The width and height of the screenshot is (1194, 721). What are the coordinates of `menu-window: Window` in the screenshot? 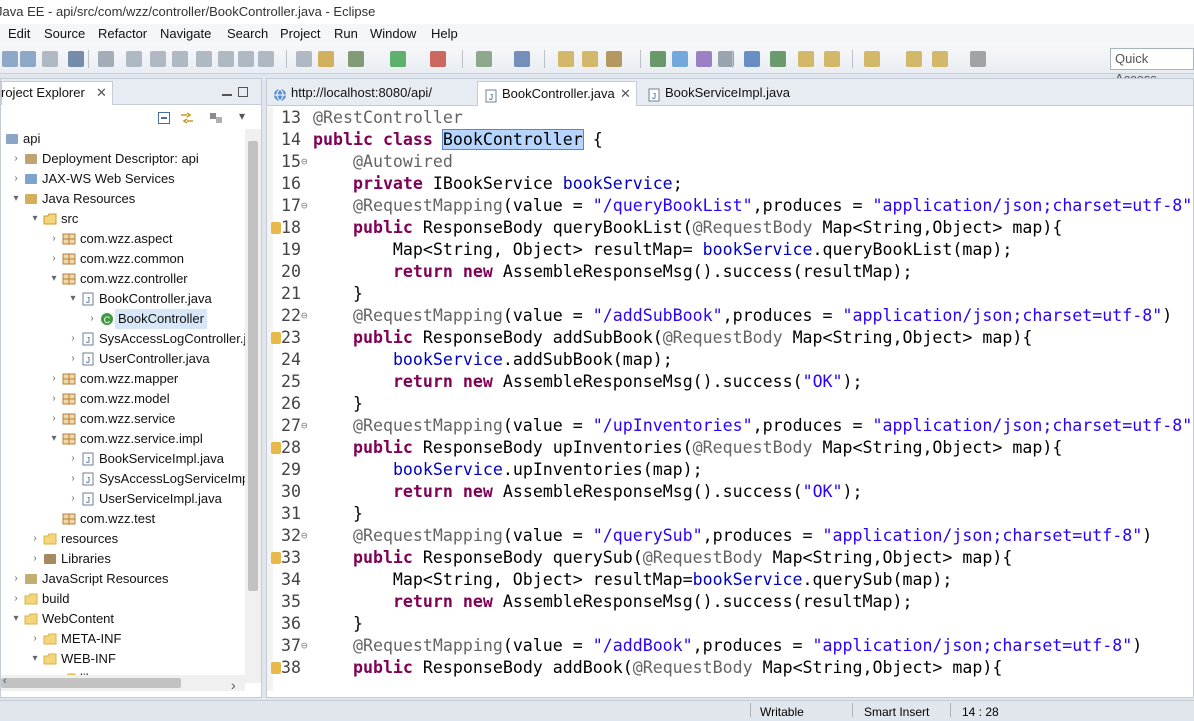 It's located at (393, 34).